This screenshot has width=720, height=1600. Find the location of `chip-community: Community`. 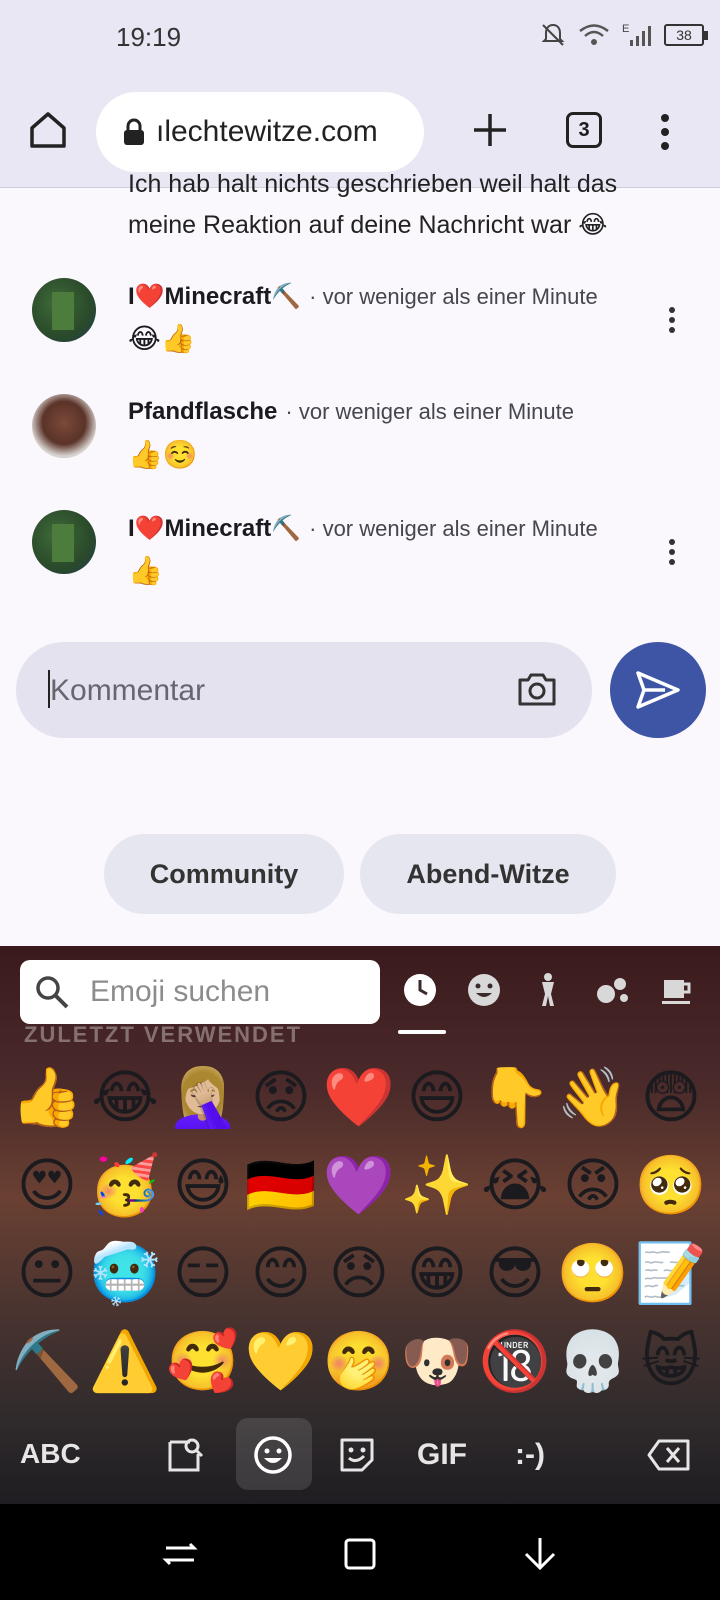

chip-community: Community is located at coordinates (224, 874).